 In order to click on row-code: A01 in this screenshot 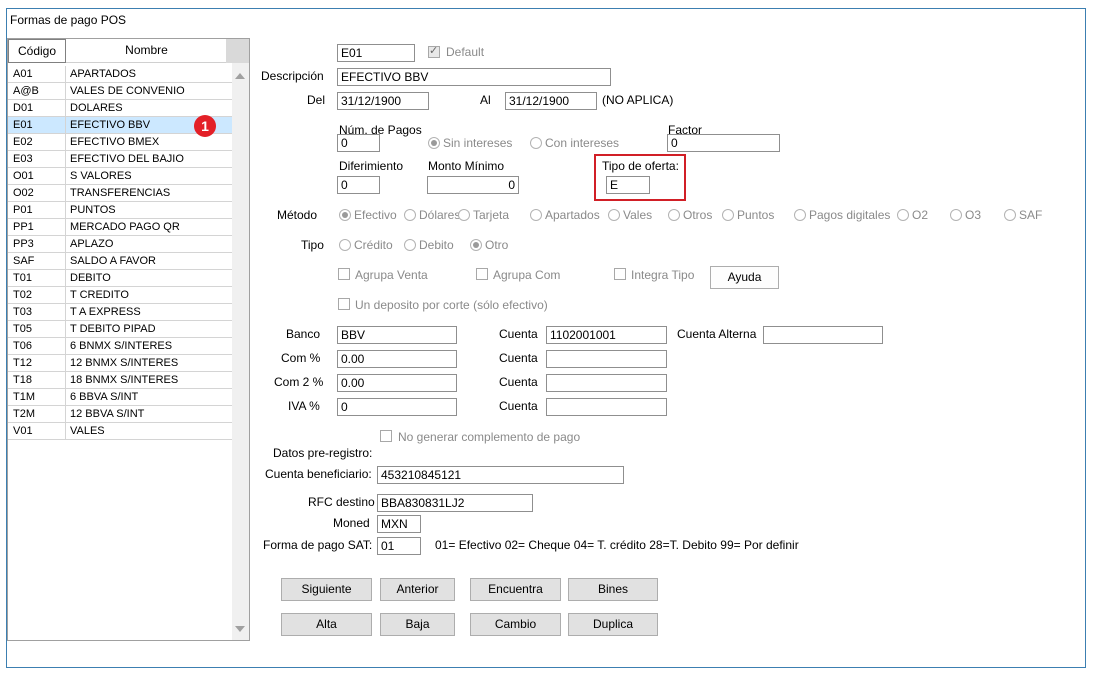, I will do `click(37, 74)`.